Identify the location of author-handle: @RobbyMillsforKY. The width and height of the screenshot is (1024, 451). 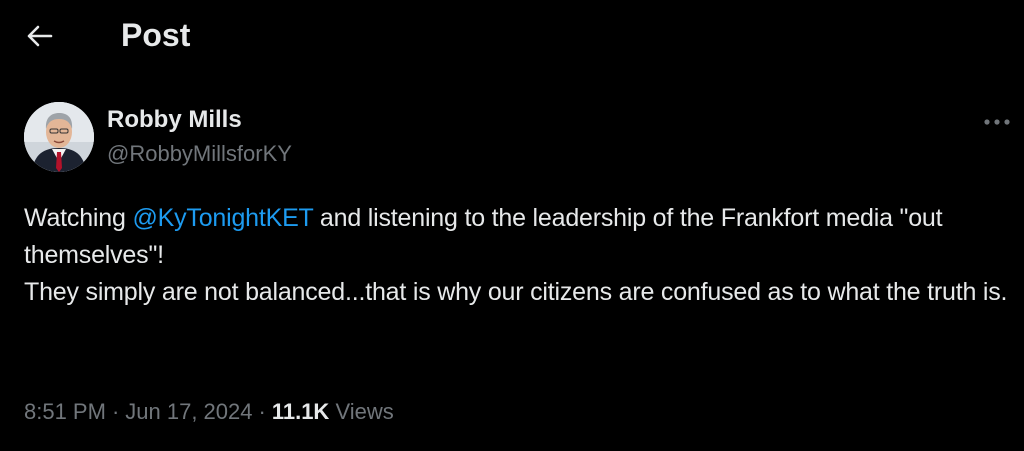
(199, 154).